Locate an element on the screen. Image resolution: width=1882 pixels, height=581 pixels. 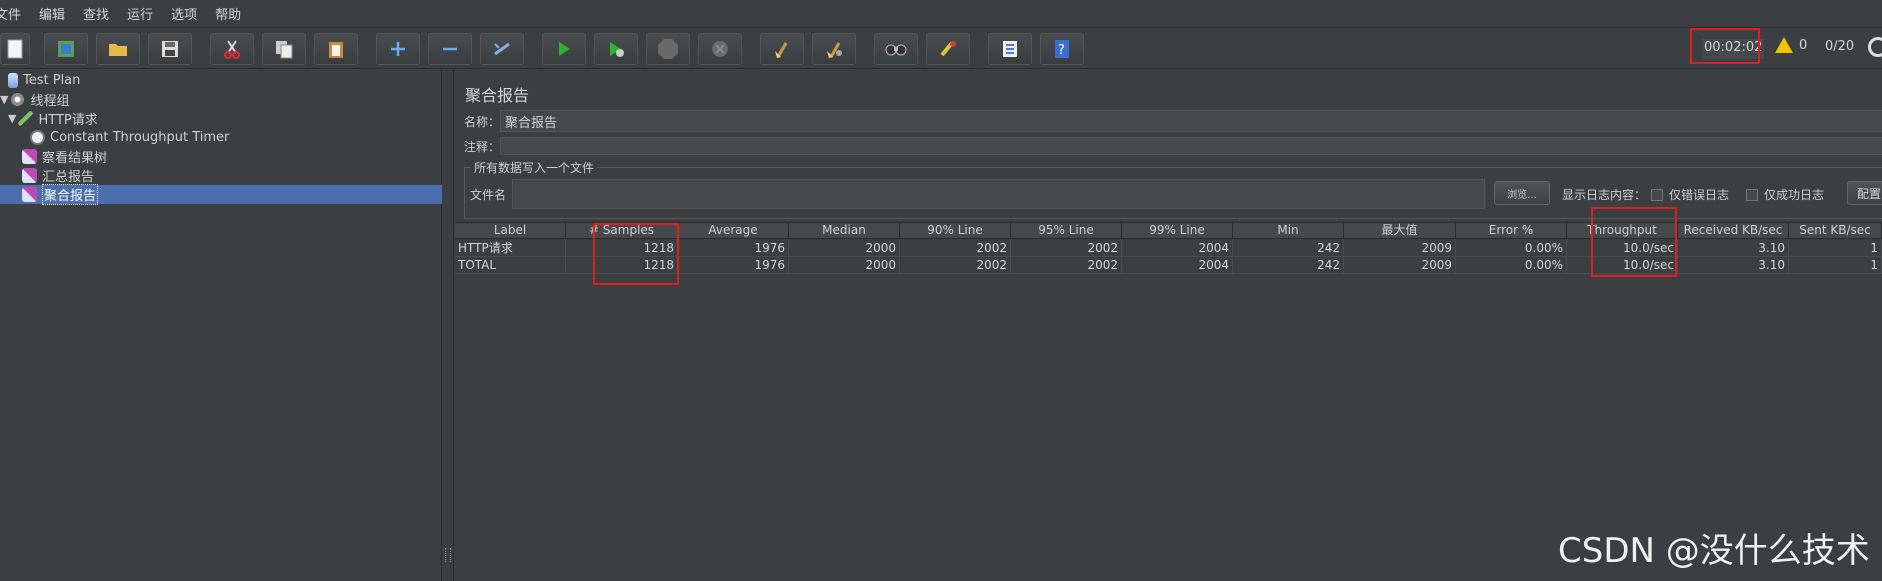
divider-grip is located at coordinates (448, 555).